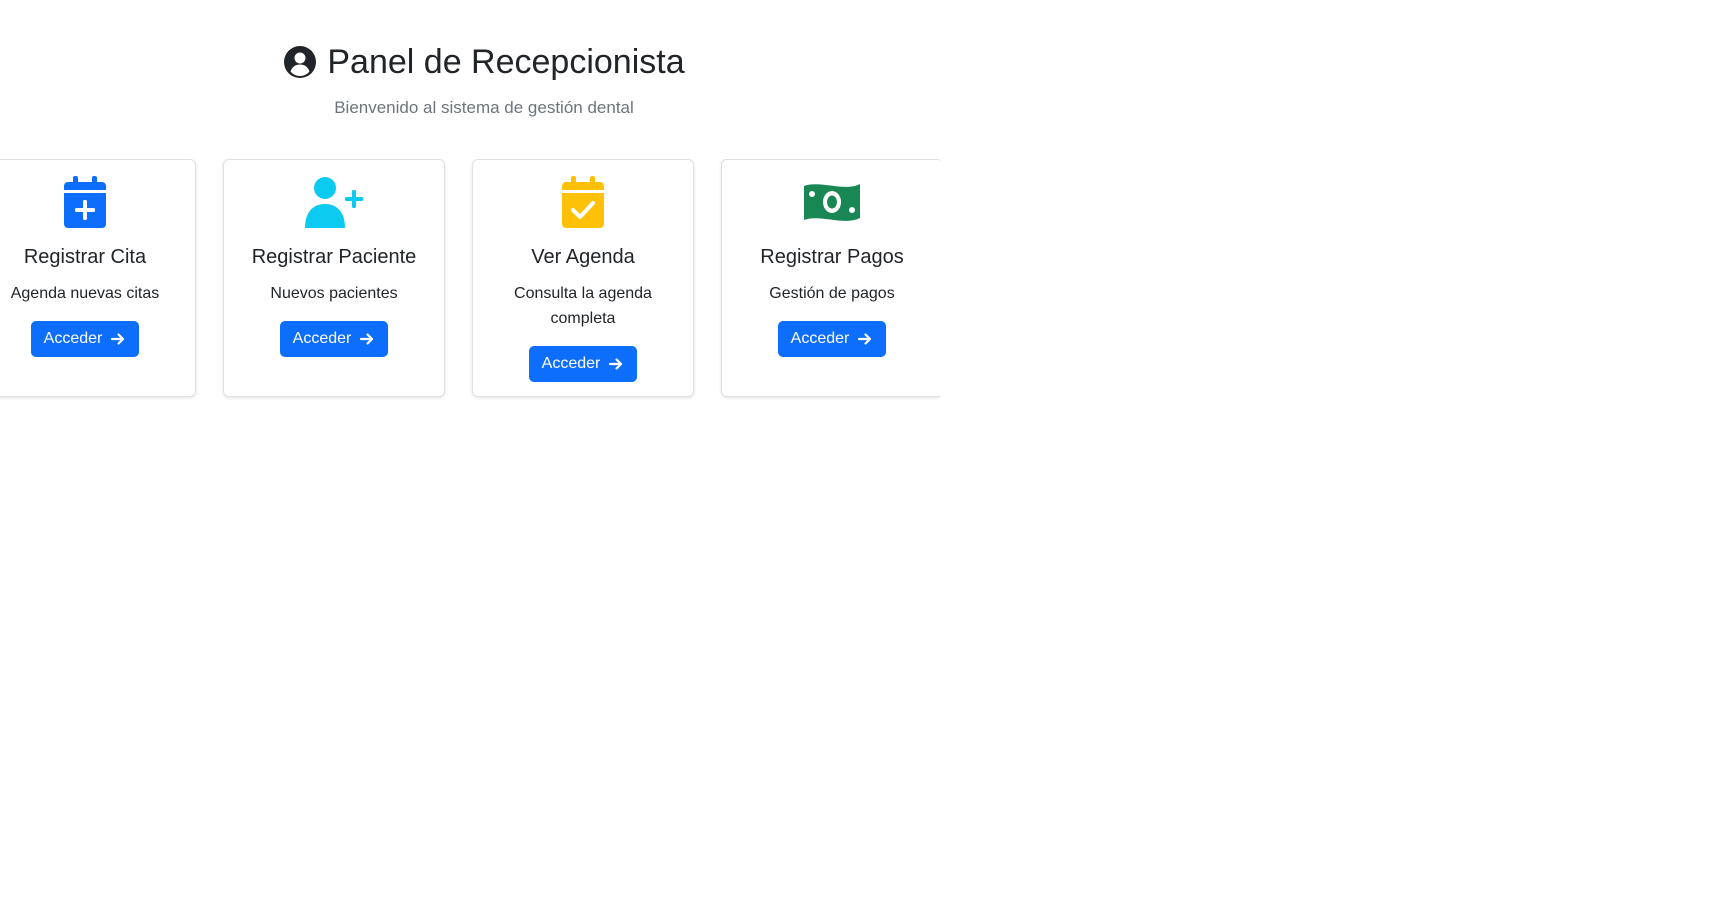  I want to click on user-plus-icon, so click(334, 202).